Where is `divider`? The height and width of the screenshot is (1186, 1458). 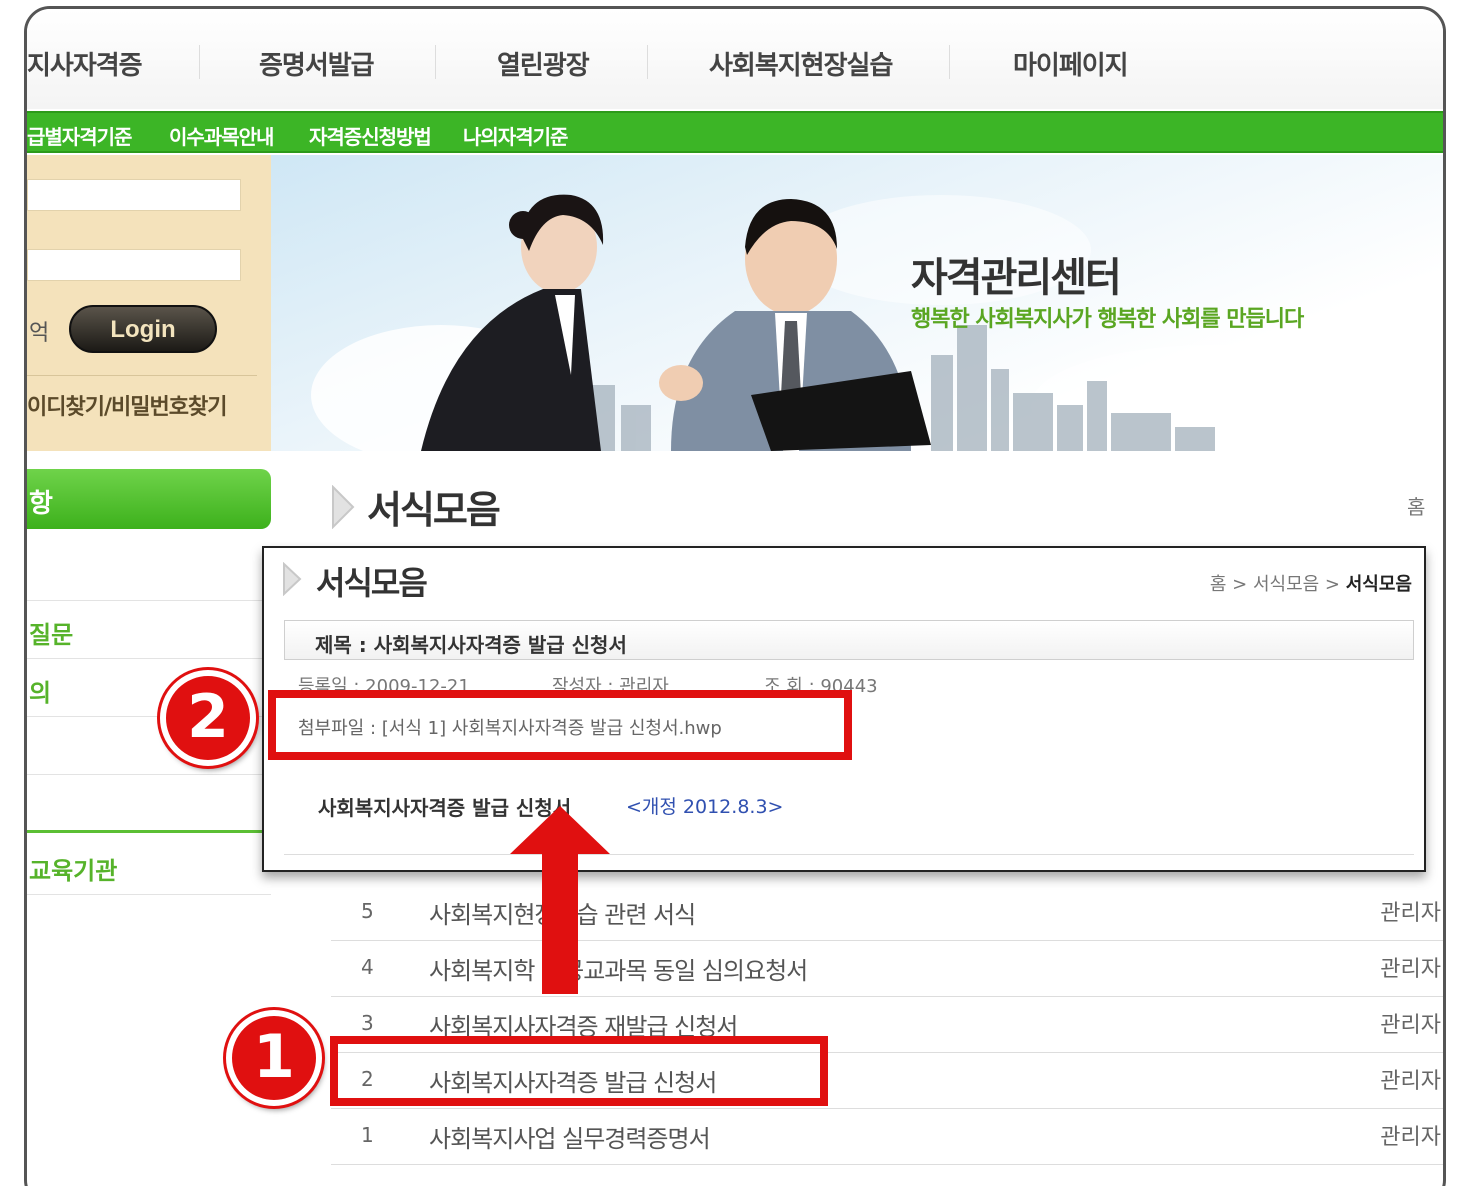 divider is located at coordinates (849, 854).